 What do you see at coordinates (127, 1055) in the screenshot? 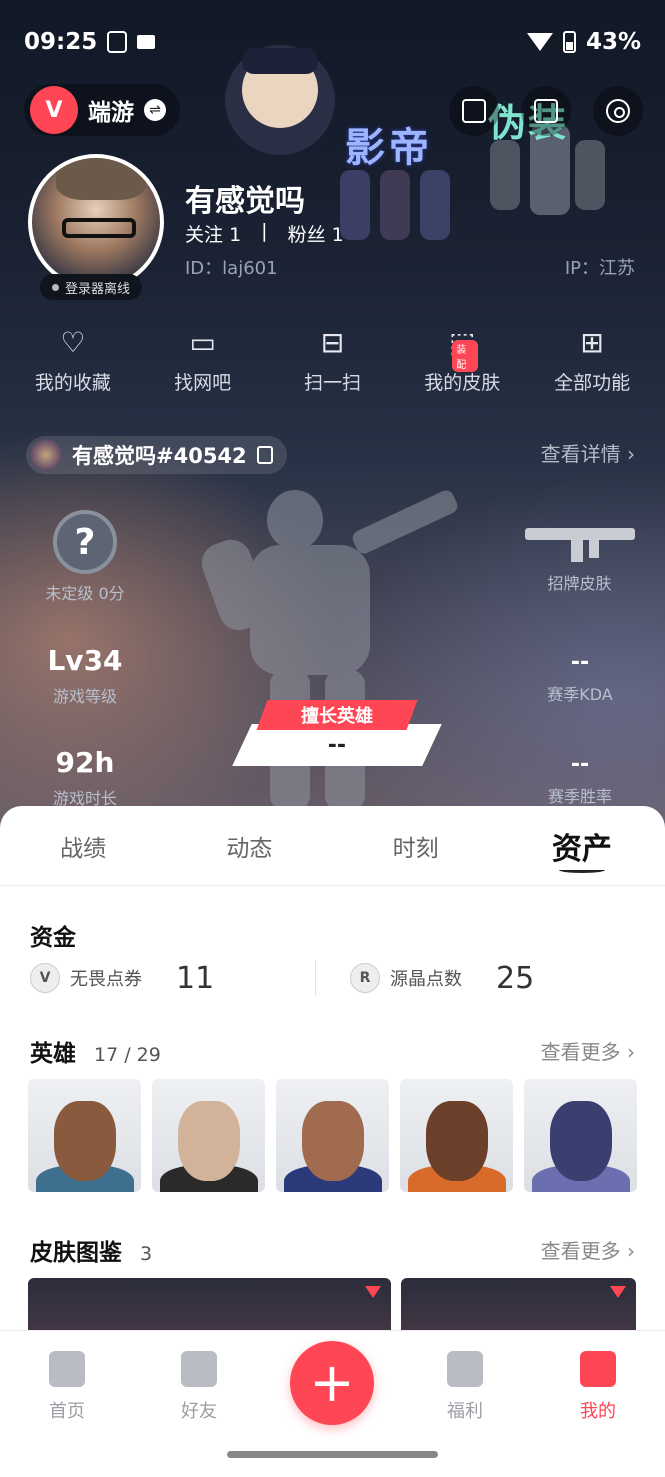
I see `agents-count: 17 / 29` at bounding box center [127, 1055].